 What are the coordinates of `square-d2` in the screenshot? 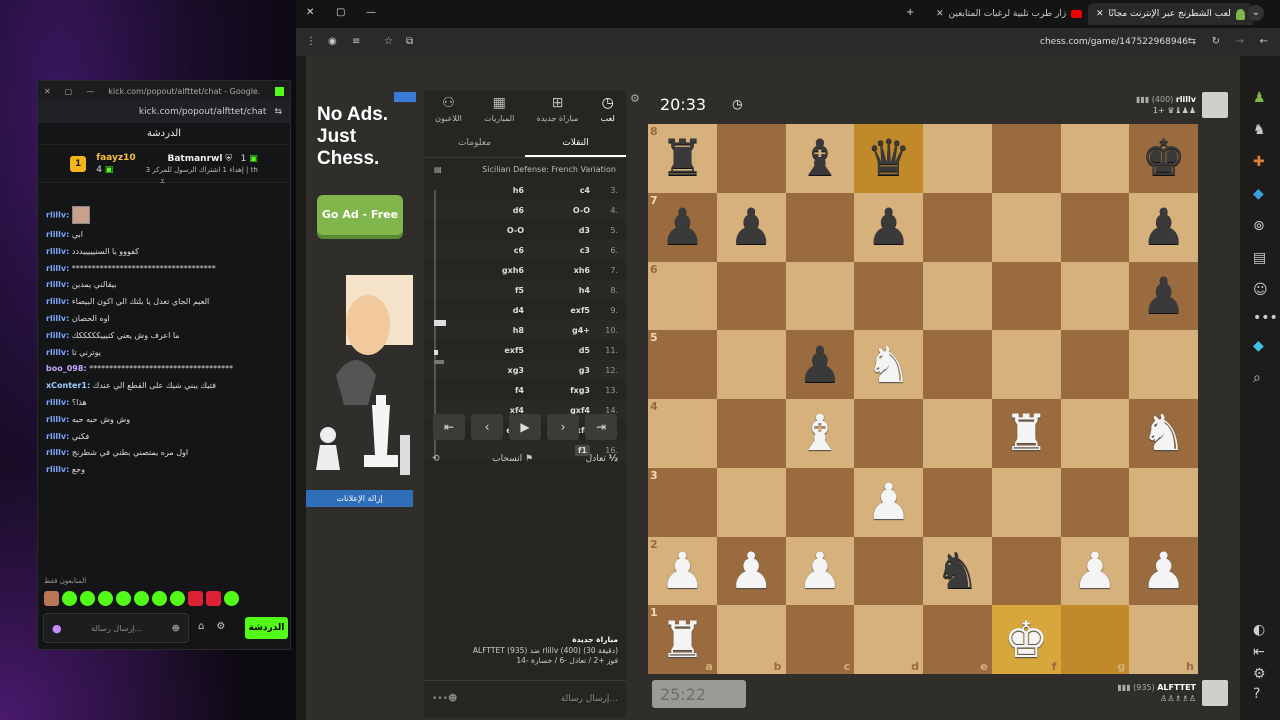 It's located at (888, 571).